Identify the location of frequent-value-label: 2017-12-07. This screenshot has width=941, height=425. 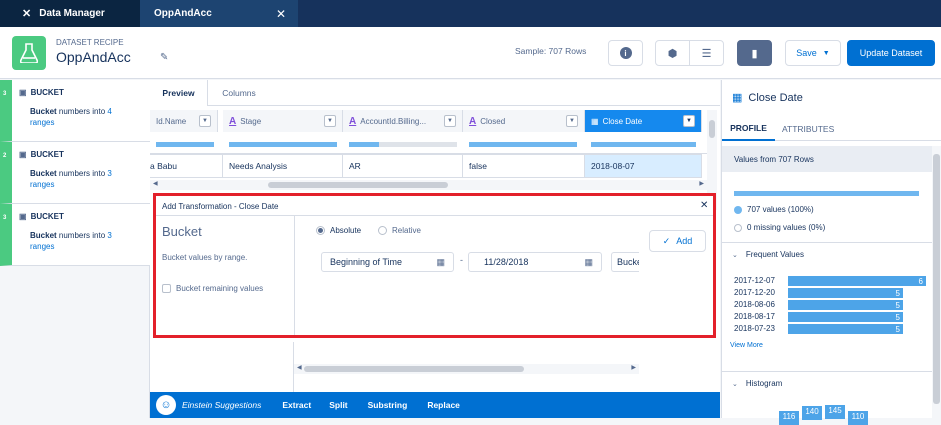
(754, 280).